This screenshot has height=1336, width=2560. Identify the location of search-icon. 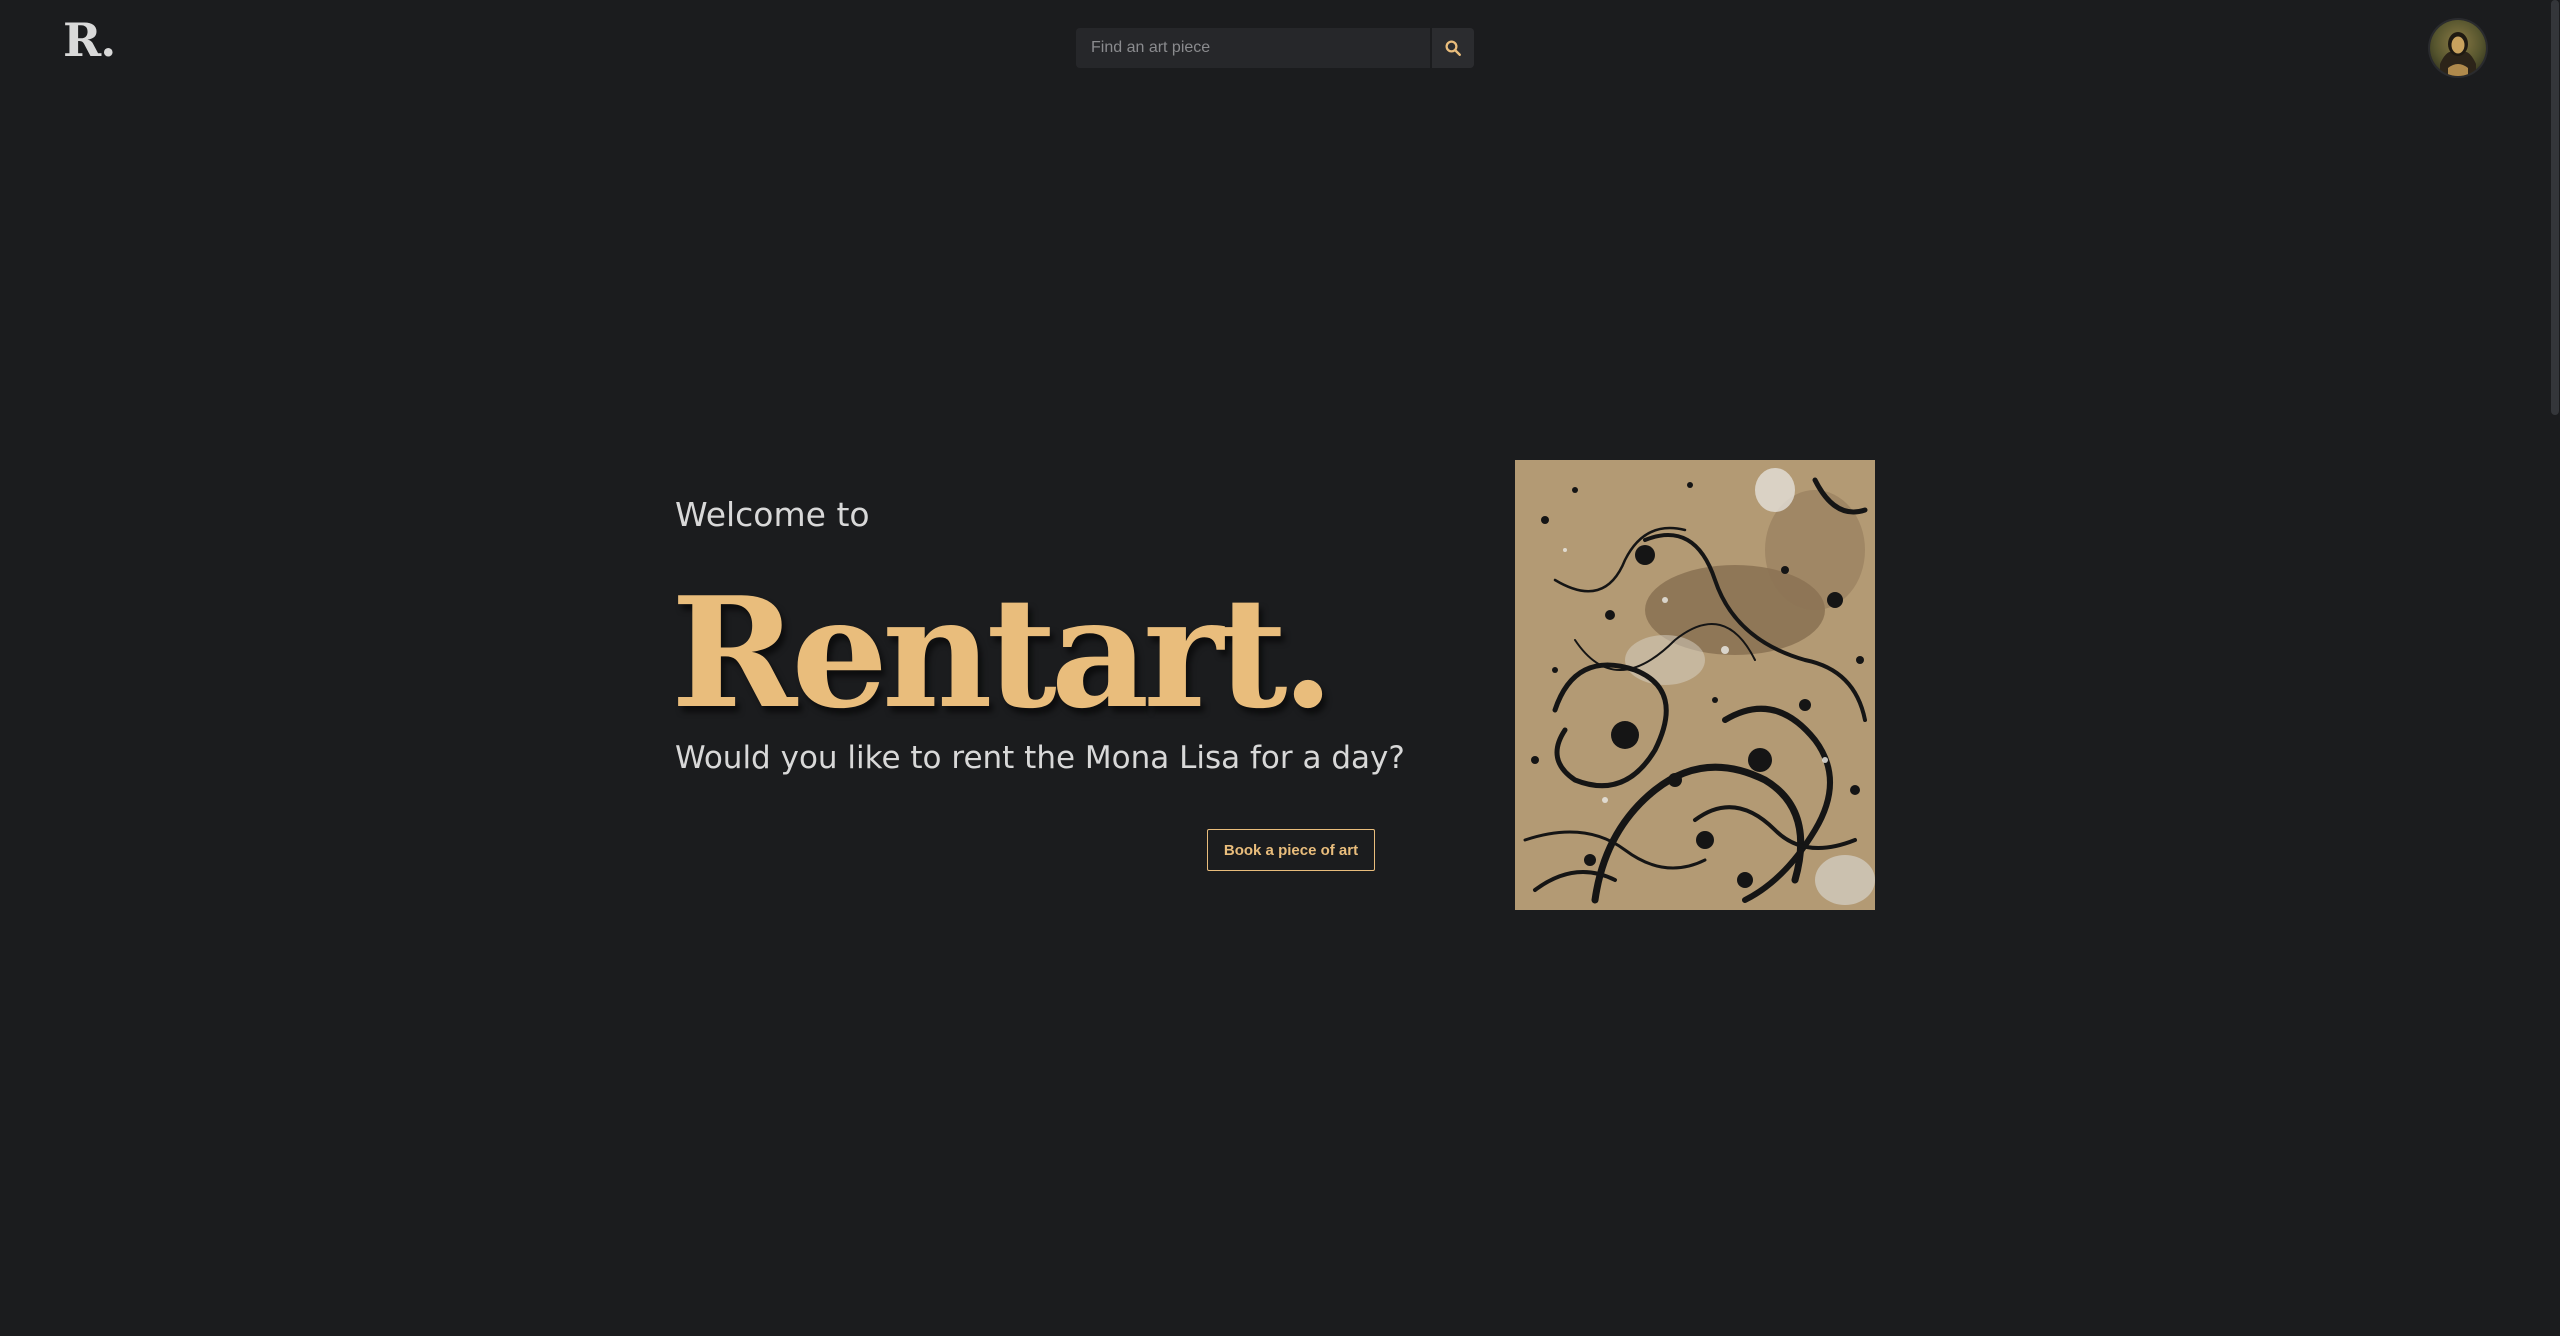
(1453, 48).